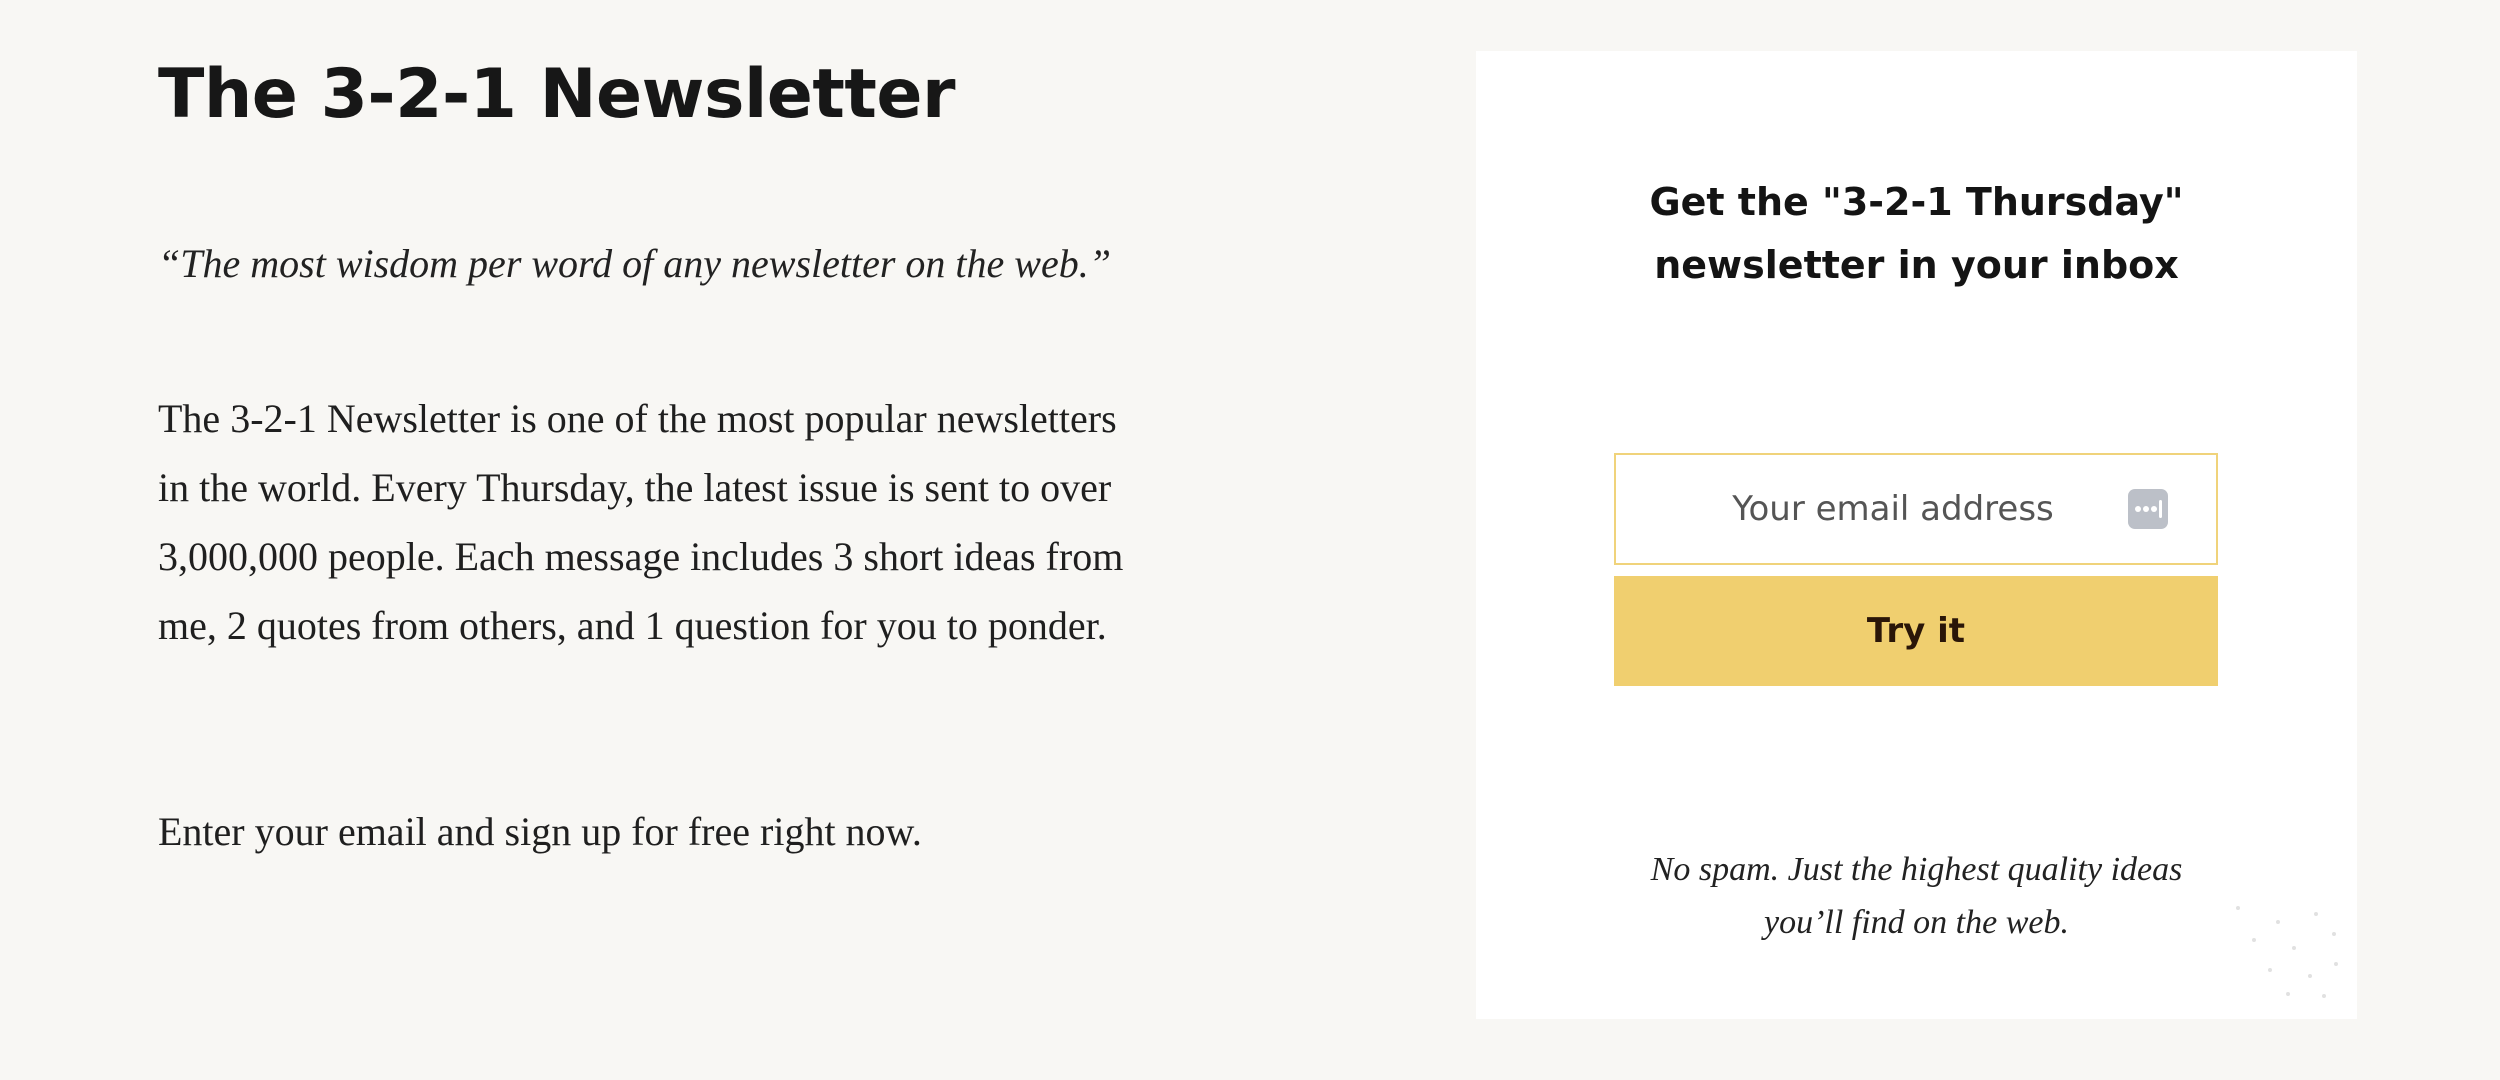 This screenshot has height=1080, width=2500. Describe the element at coordinates (557, 94) in the screenshot. I see `page-title: The 3-2-1 Newsletter` at that location.